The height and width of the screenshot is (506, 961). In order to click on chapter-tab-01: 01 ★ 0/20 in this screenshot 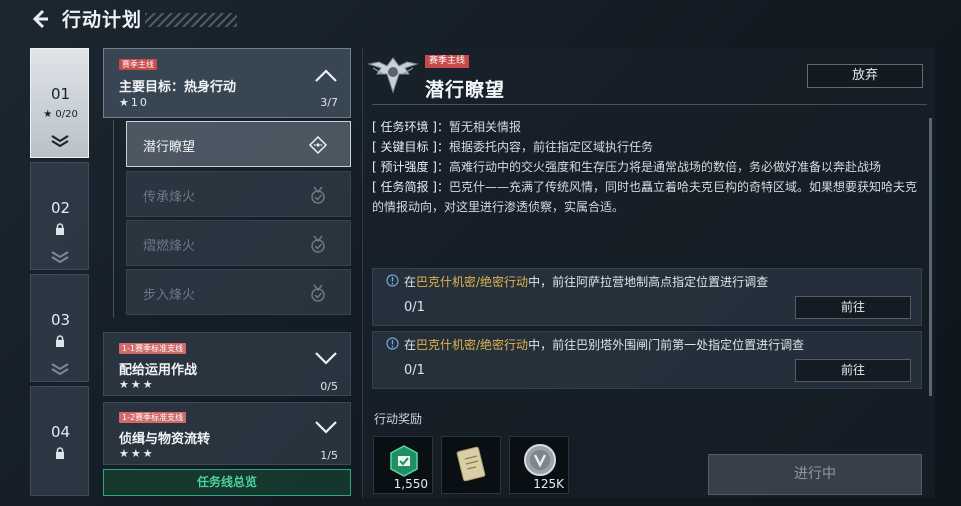, I will do `click(59, 103)`.